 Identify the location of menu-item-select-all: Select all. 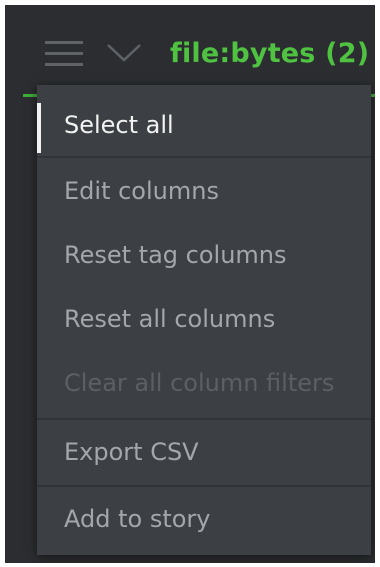
(204, 125).